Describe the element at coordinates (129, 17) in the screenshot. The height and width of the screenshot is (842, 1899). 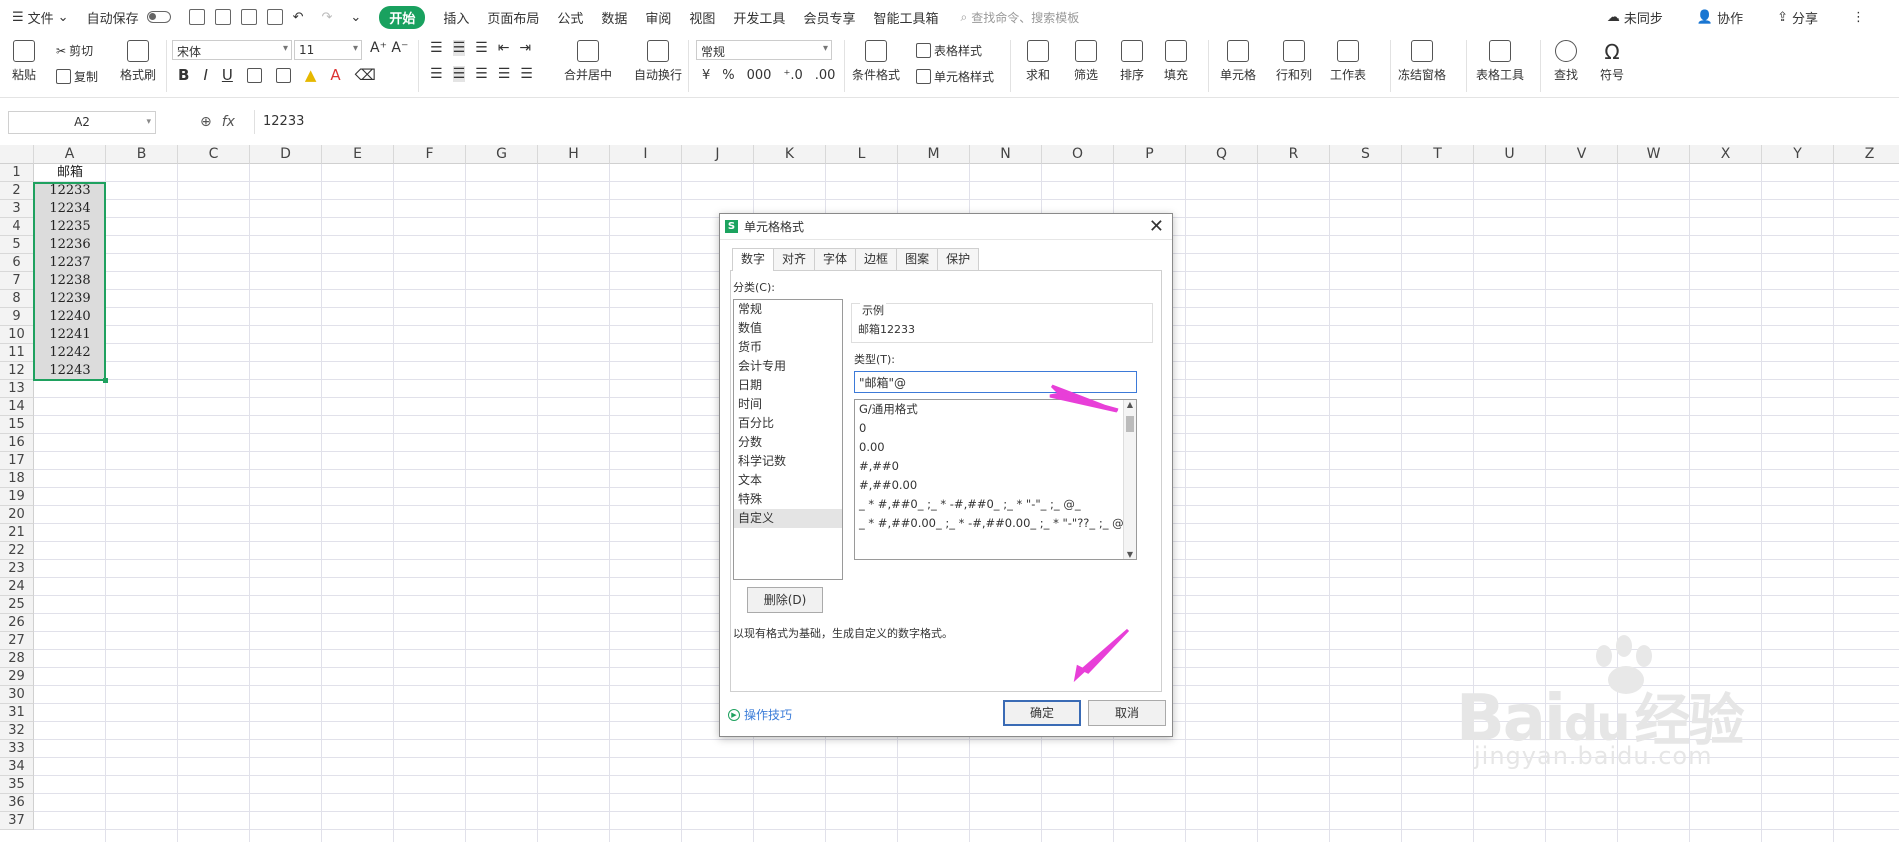
I see `autosave-toggle: 自动保存` at that location.